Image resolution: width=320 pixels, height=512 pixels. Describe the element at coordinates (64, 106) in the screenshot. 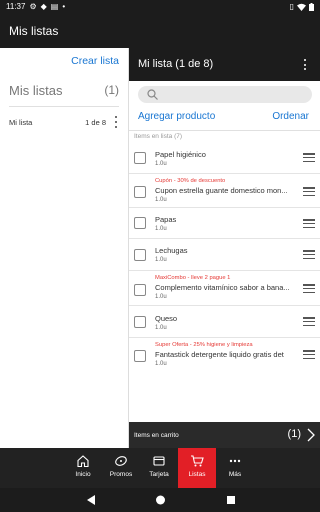

I see `divider` at that location.